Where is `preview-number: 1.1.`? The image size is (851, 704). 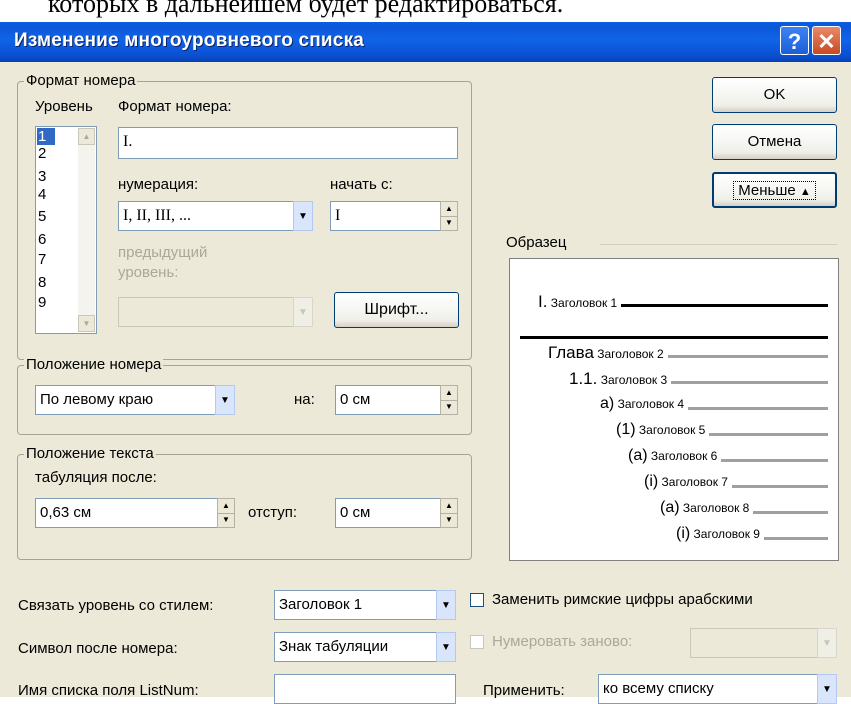 preview-number: 1.1. is located at coordinates (583, 378).